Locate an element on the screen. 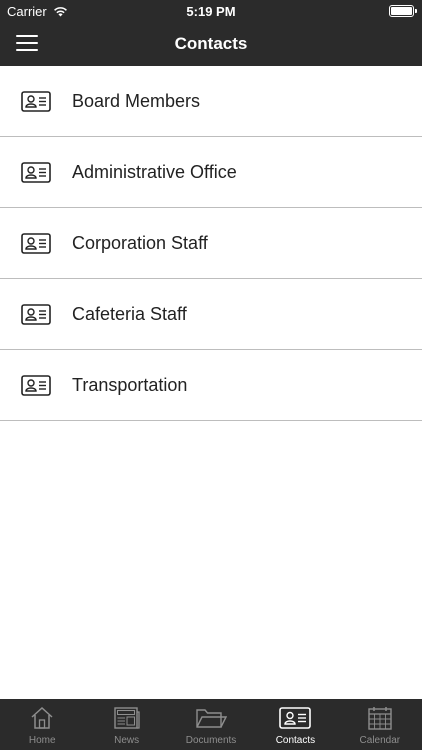  nav-bar: Contacts is located at coordinates (211, 44).